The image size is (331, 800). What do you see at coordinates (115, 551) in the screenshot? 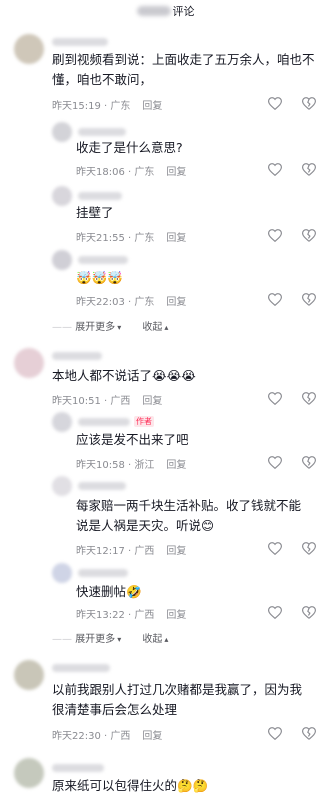
I see `reply-time-location: 昨天12:17 · 广西` at bounding box center [115, 551].